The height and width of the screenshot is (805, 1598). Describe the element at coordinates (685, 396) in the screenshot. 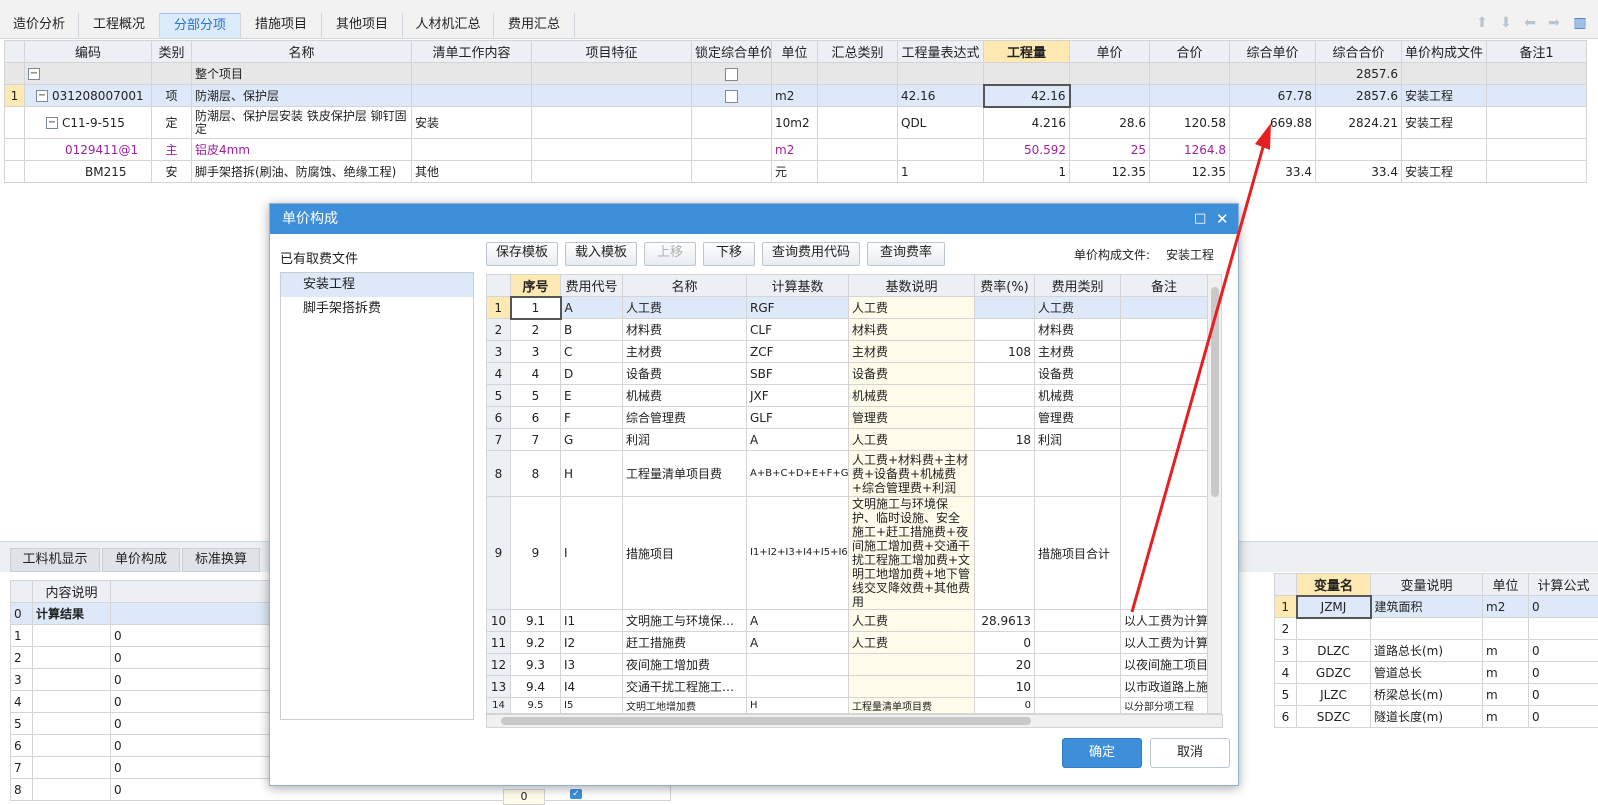

I see `cell-fee-name: 机械费` at that location.